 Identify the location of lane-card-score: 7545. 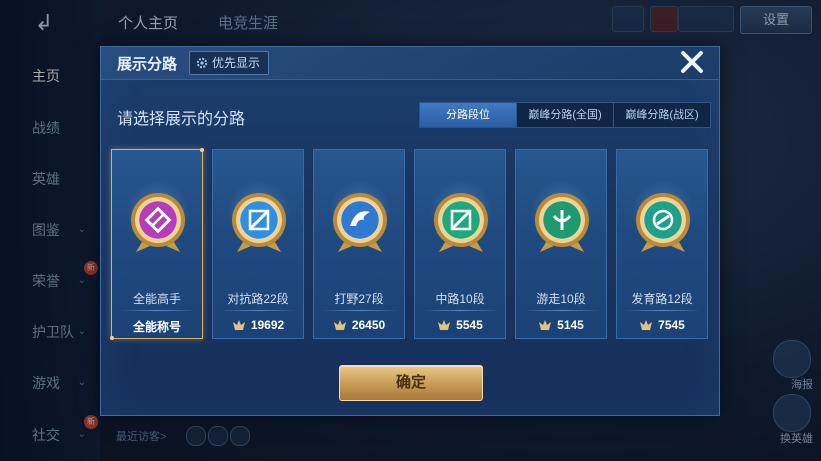
(662, 325).